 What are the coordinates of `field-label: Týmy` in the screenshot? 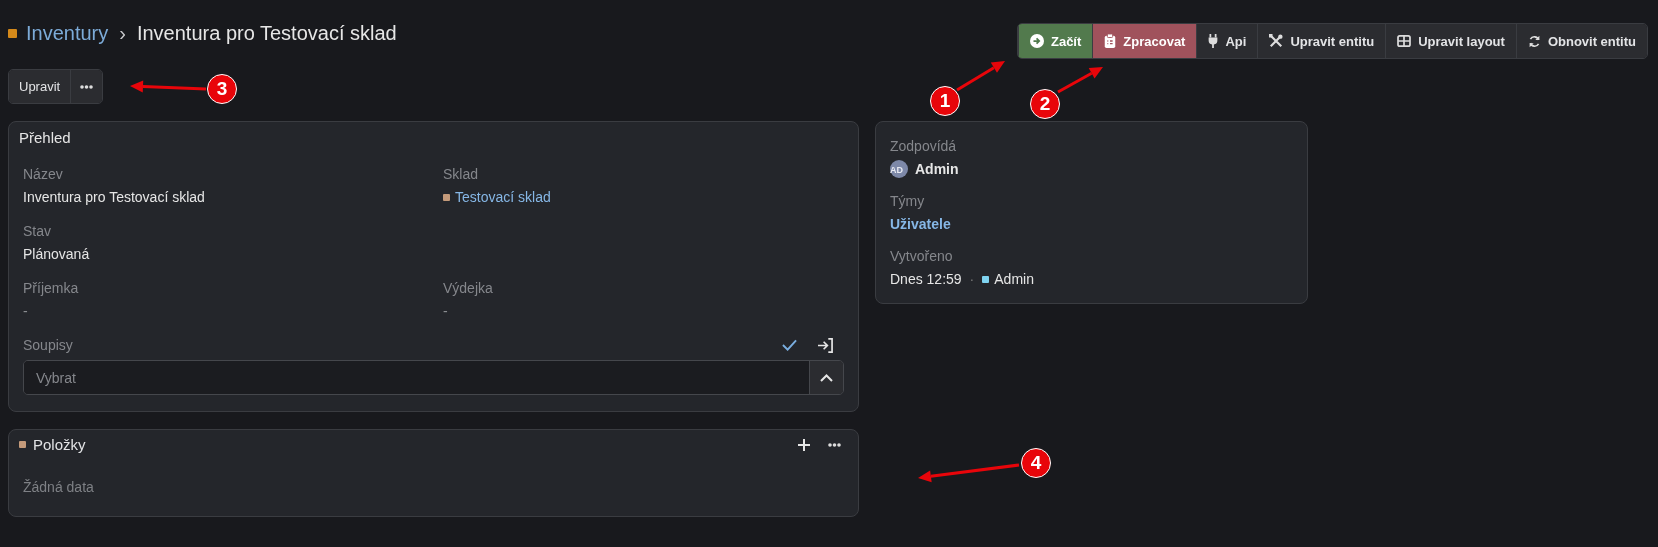 It's located at (907, 201).